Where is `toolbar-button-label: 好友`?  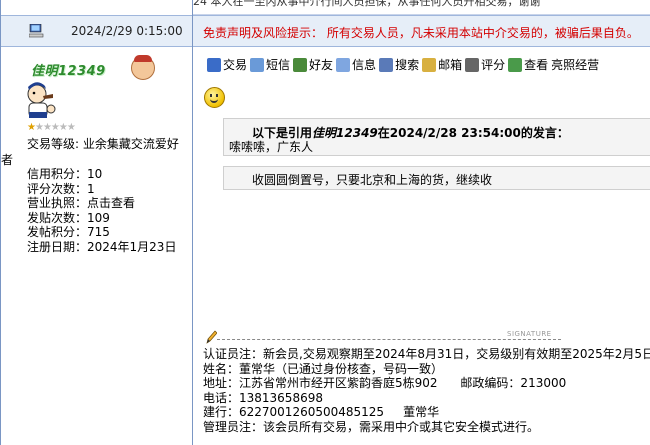
toolbar-button-label: 好友 is located at coordinates (321, 65).